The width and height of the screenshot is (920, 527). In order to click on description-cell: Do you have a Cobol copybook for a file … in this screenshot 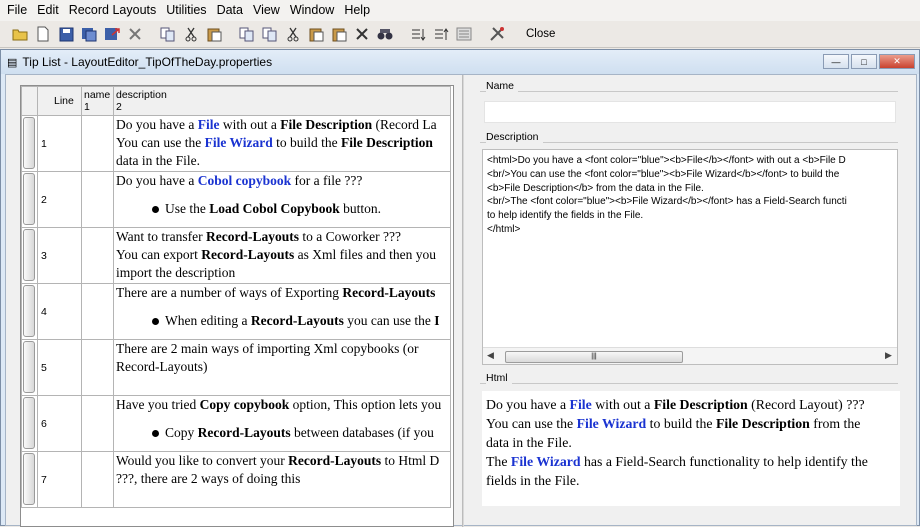, I will do `click(282, 199)`.